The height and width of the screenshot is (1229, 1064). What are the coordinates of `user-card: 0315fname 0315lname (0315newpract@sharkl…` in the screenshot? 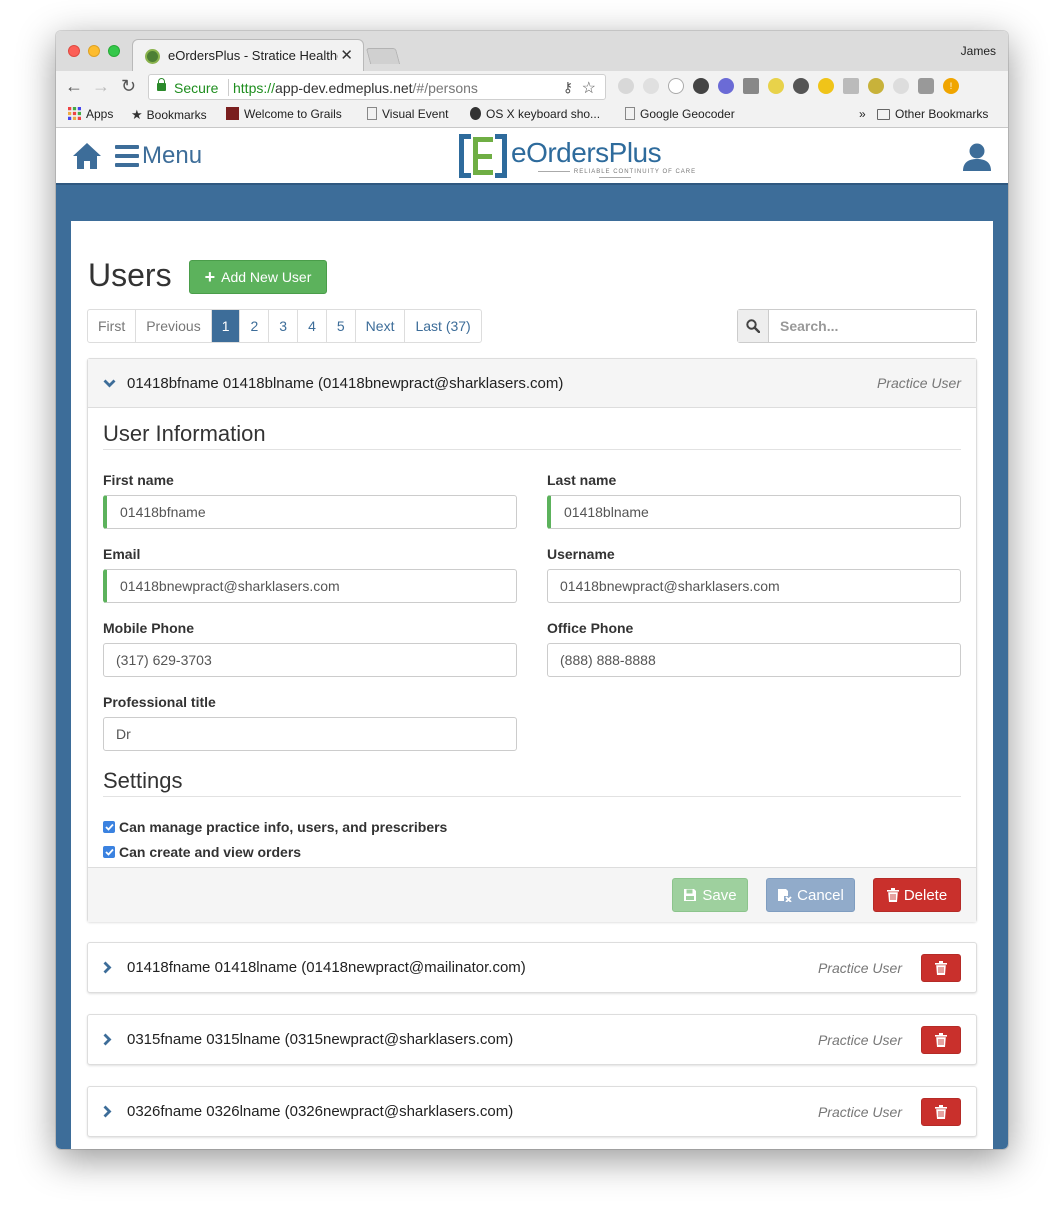 It's located at (532, 1039).